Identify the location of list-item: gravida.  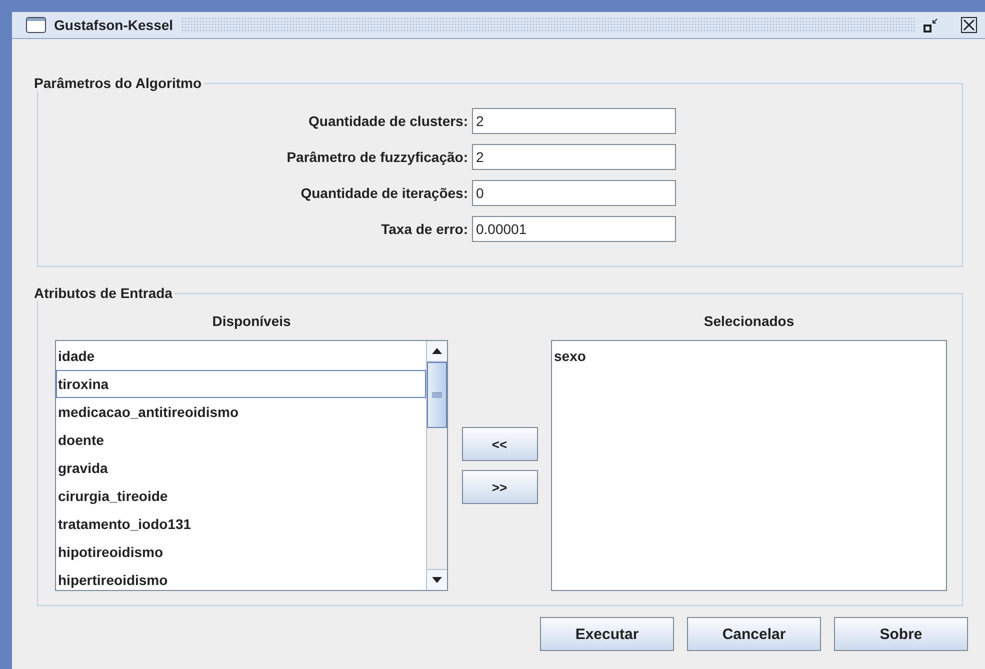
(241, 468).